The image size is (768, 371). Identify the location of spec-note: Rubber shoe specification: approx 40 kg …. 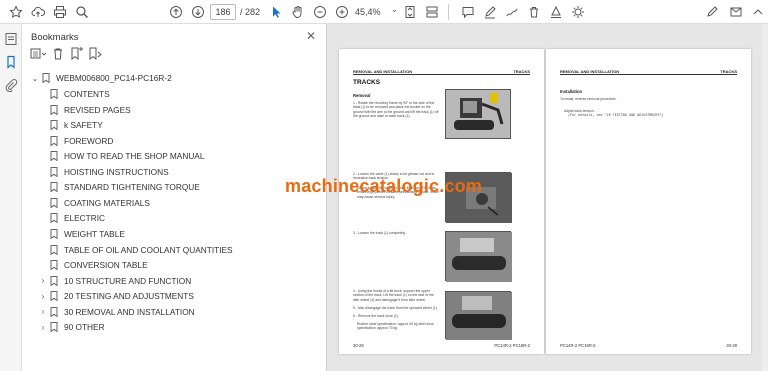
(395, 326).